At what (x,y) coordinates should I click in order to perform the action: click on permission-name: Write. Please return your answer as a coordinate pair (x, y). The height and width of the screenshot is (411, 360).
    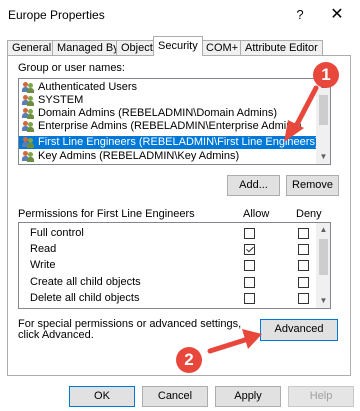
    Looking at the image, I should click on (43, 265).